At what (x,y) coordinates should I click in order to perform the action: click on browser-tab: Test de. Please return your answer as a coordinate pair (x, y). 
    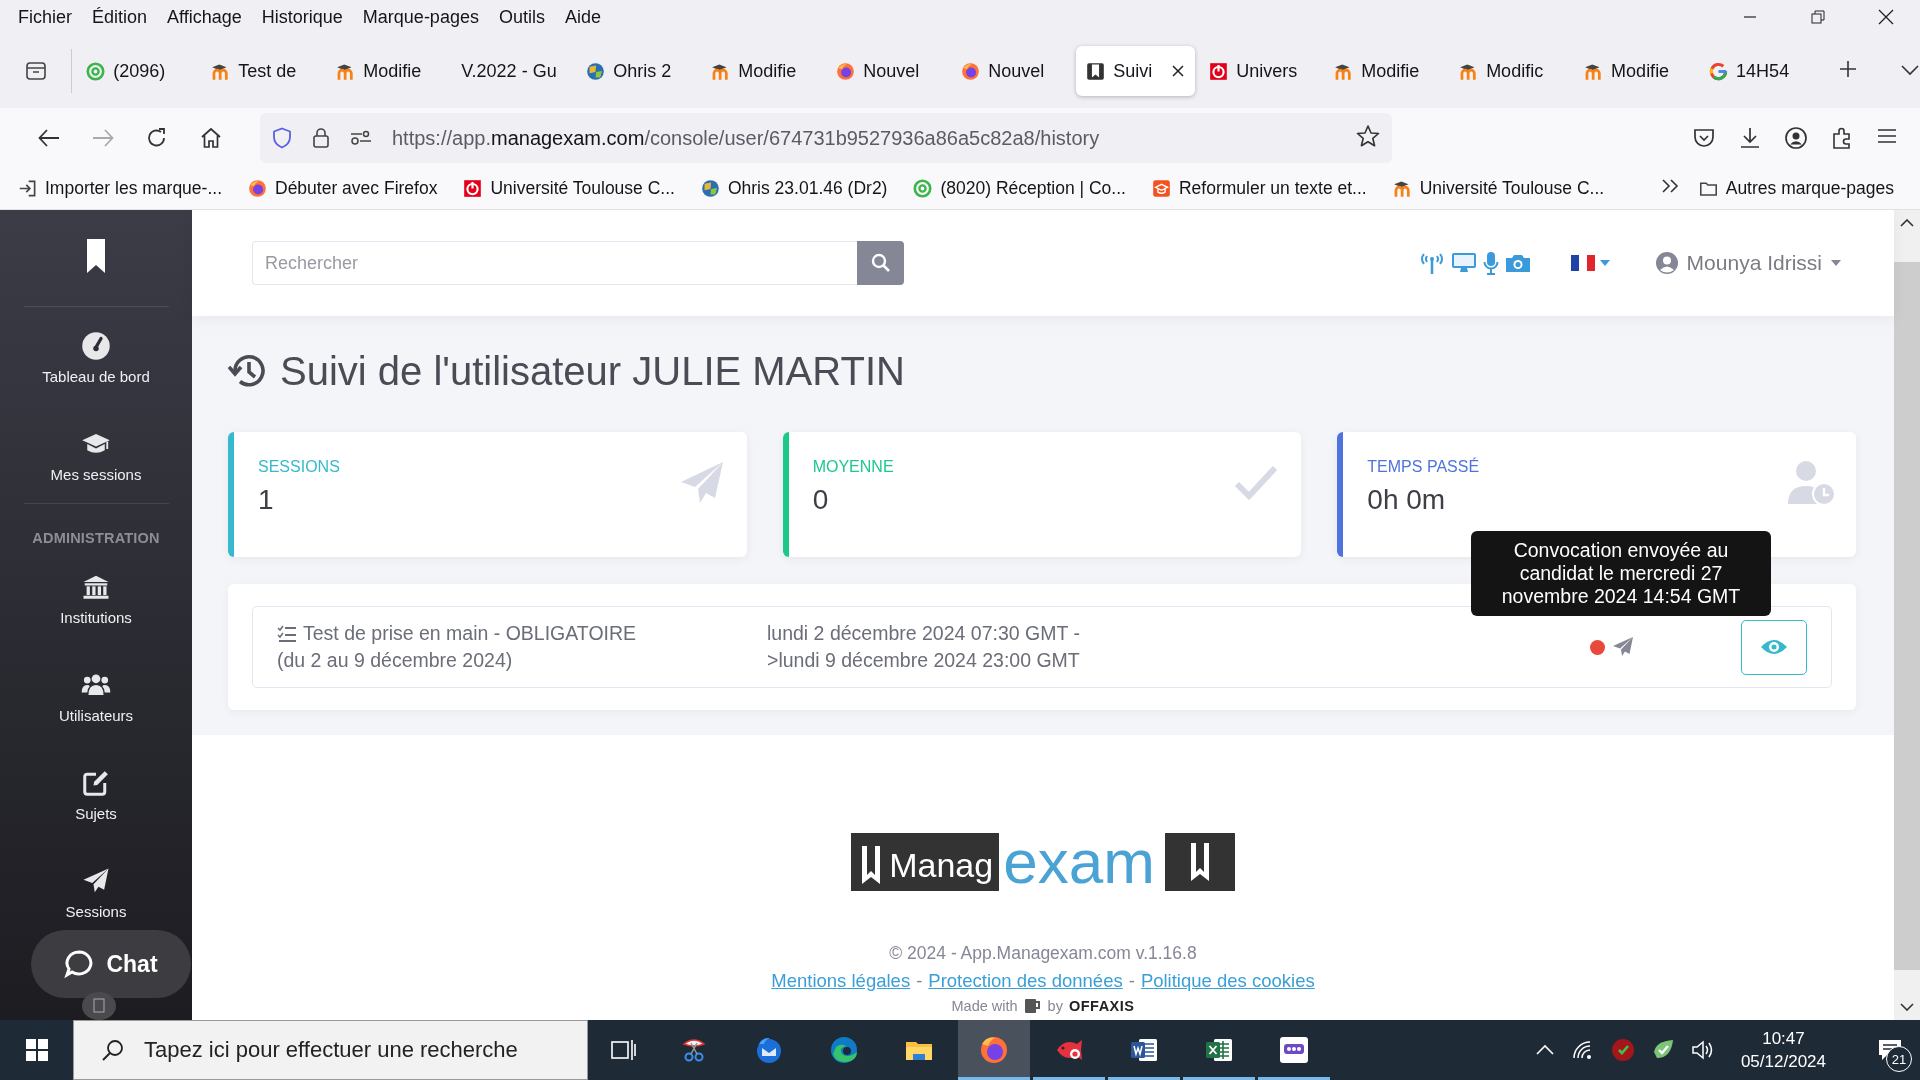
    Looking at the image, I should click on (262, 71).